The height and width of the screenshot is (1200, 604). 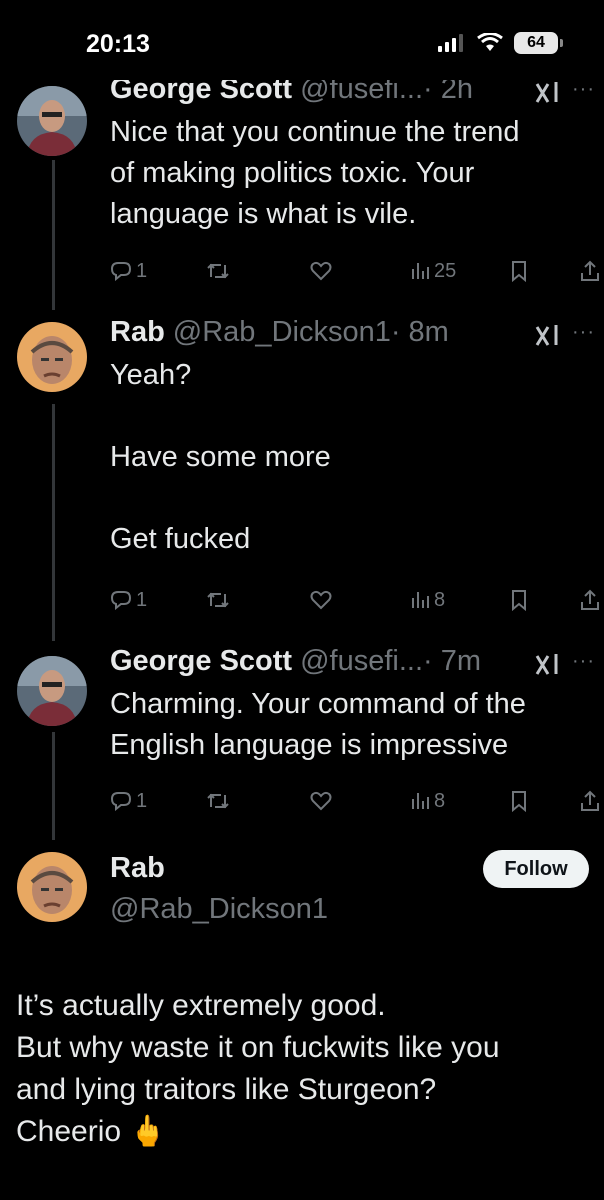 What do you see at coordinates (302, 40) in the screenshot?
I see `status-bar: 20:13 64` at bounding box center [302, 40].